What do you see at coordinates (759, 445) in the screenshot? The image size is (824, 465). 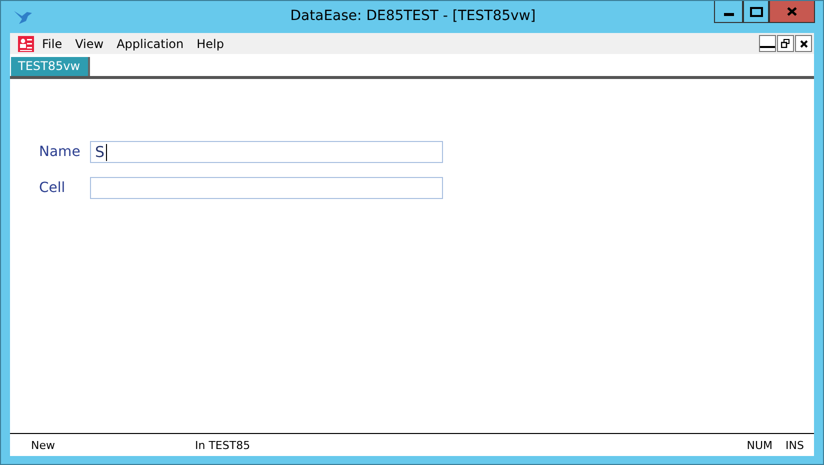 I see `status-indicator: NUM` at bounding box center [759, 445].